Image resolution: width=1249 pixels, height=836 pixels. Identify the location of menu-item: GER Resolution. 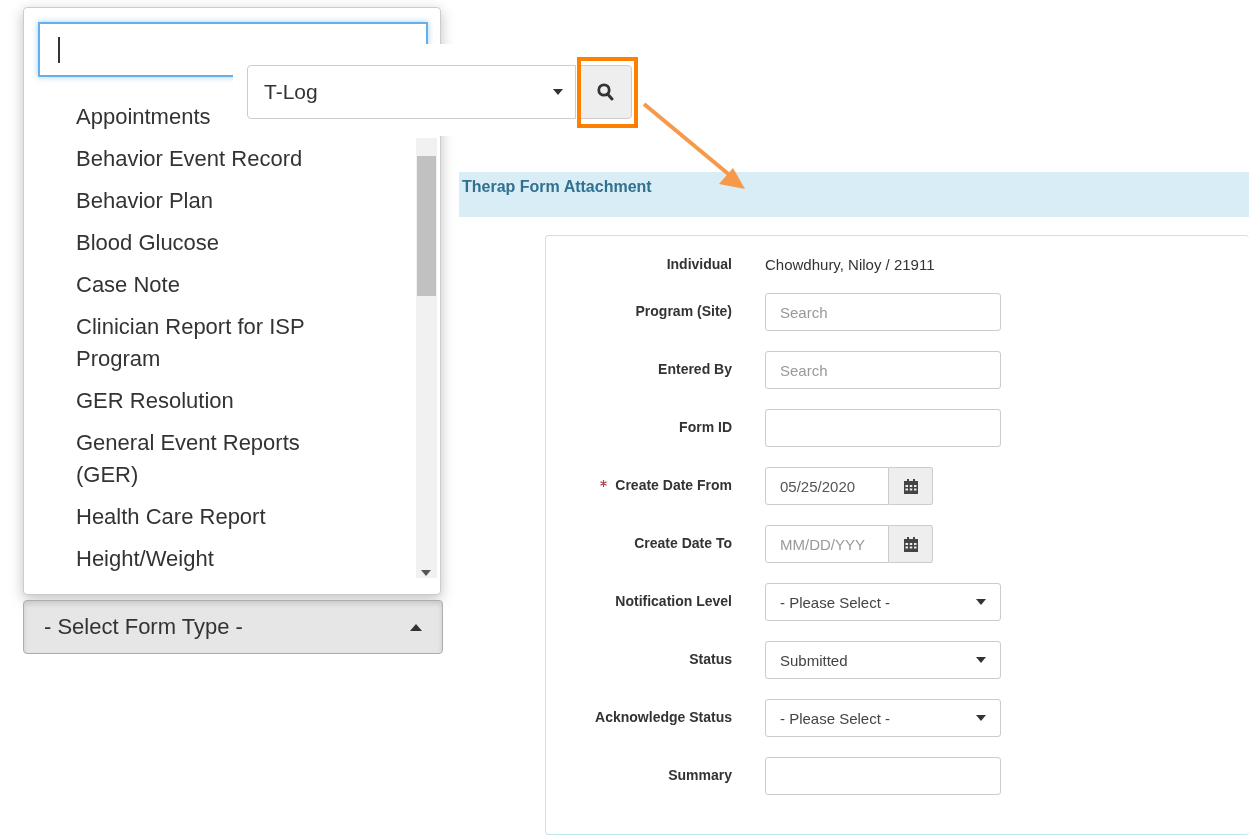
(155, 401).